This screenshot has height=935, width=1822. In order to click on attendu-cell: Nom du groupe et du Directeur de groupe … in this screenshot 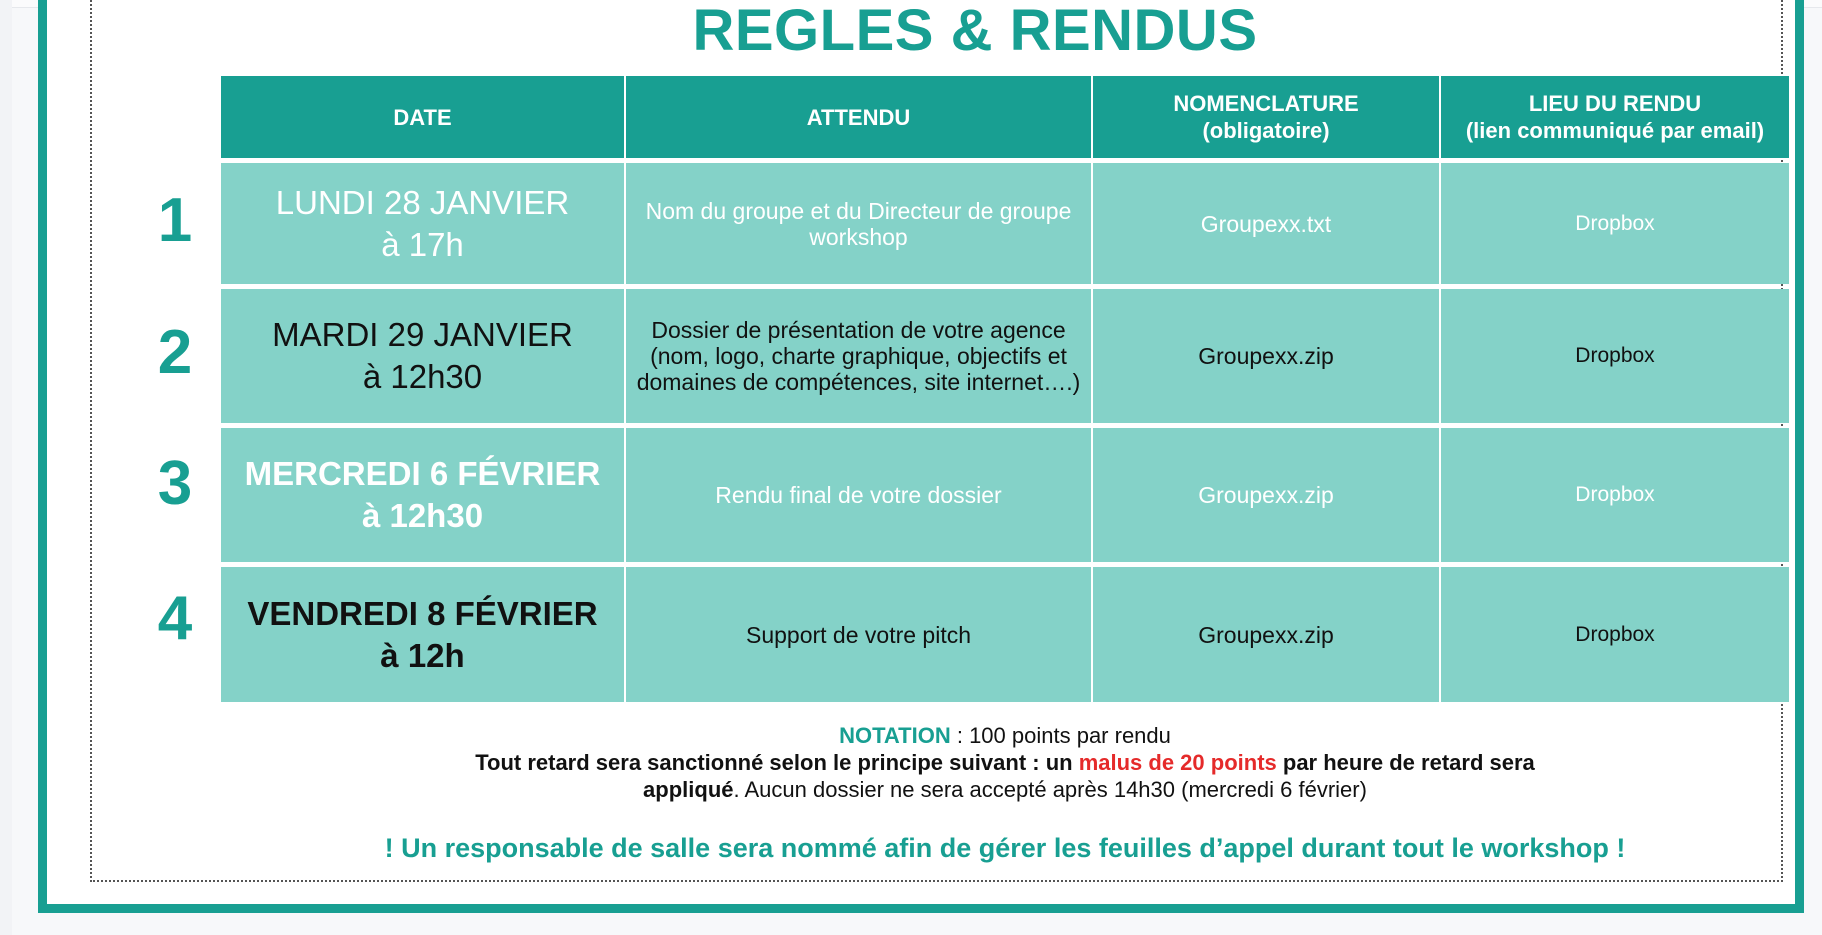, I will do `click(859, 223)`.